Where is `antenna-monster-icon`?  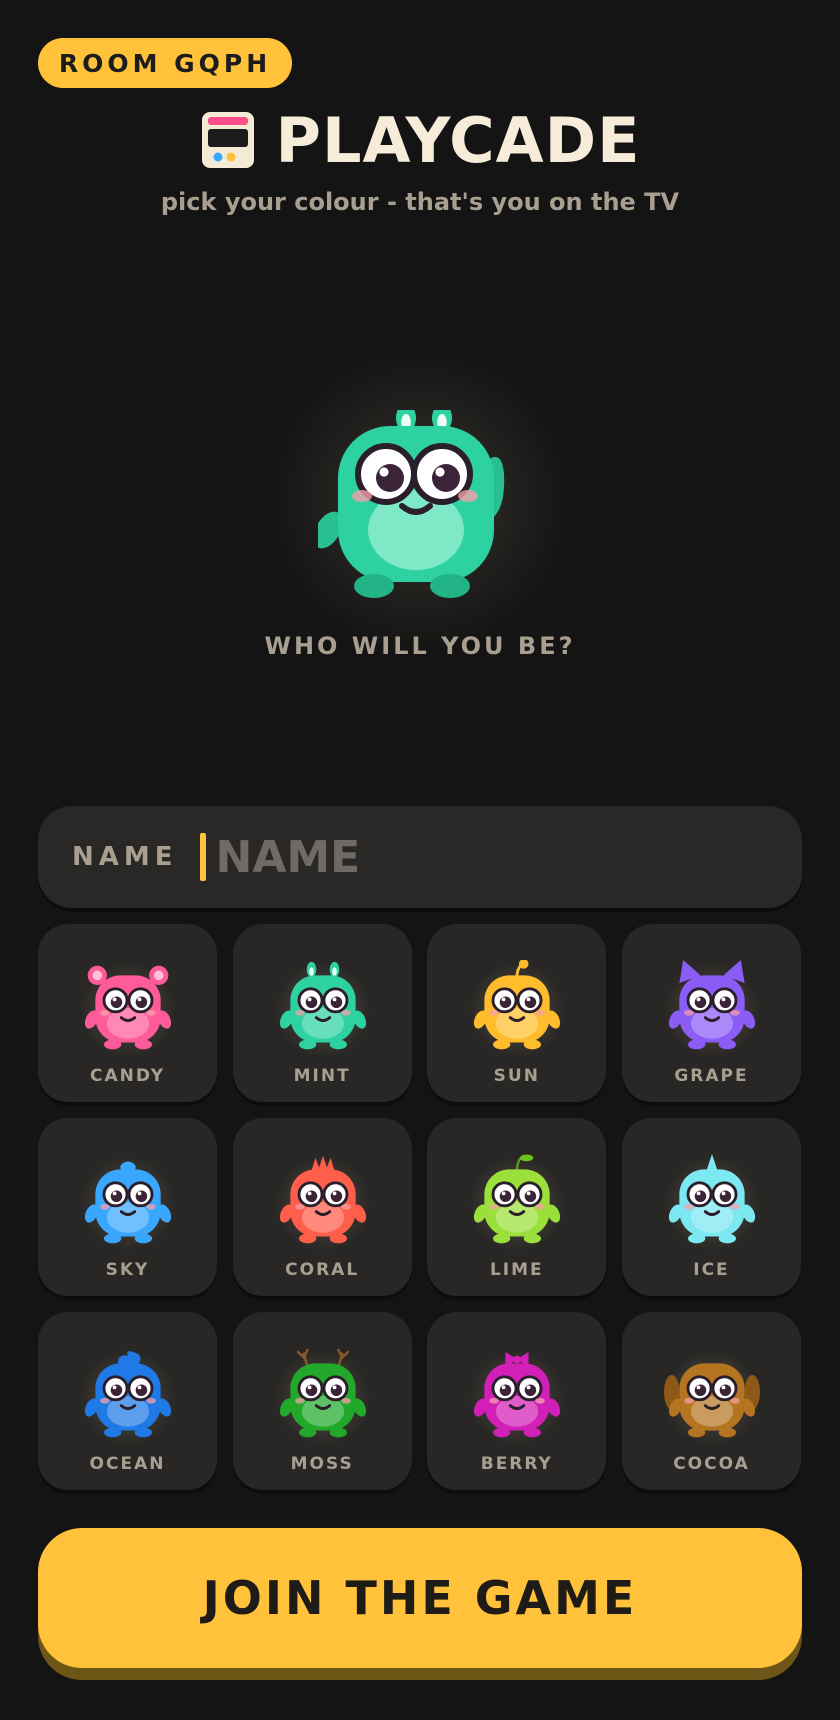
antenna-monster-icon is located at coordinates (517, 1008).